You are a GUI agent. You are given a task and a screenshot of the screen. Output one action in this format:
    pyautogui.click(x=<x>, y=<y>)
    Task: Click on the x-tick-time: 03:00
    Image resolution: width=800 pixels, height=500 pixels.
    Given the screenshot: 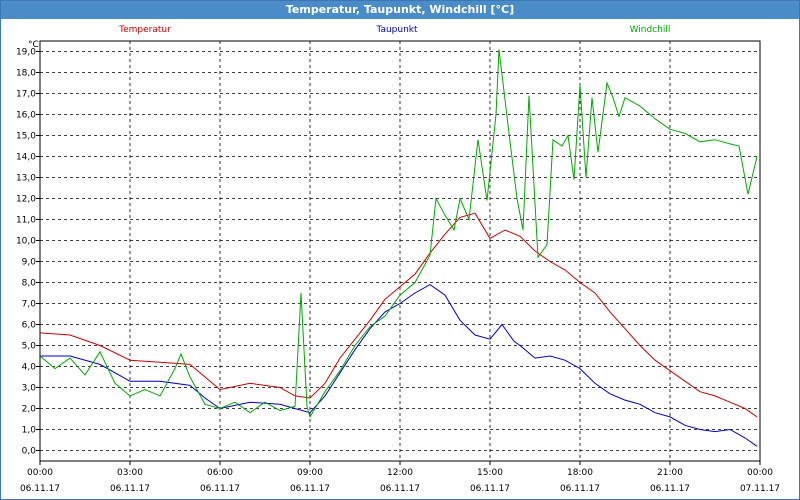 What is the action you would take?
    pyautogui.click(x=130, y=473)
    